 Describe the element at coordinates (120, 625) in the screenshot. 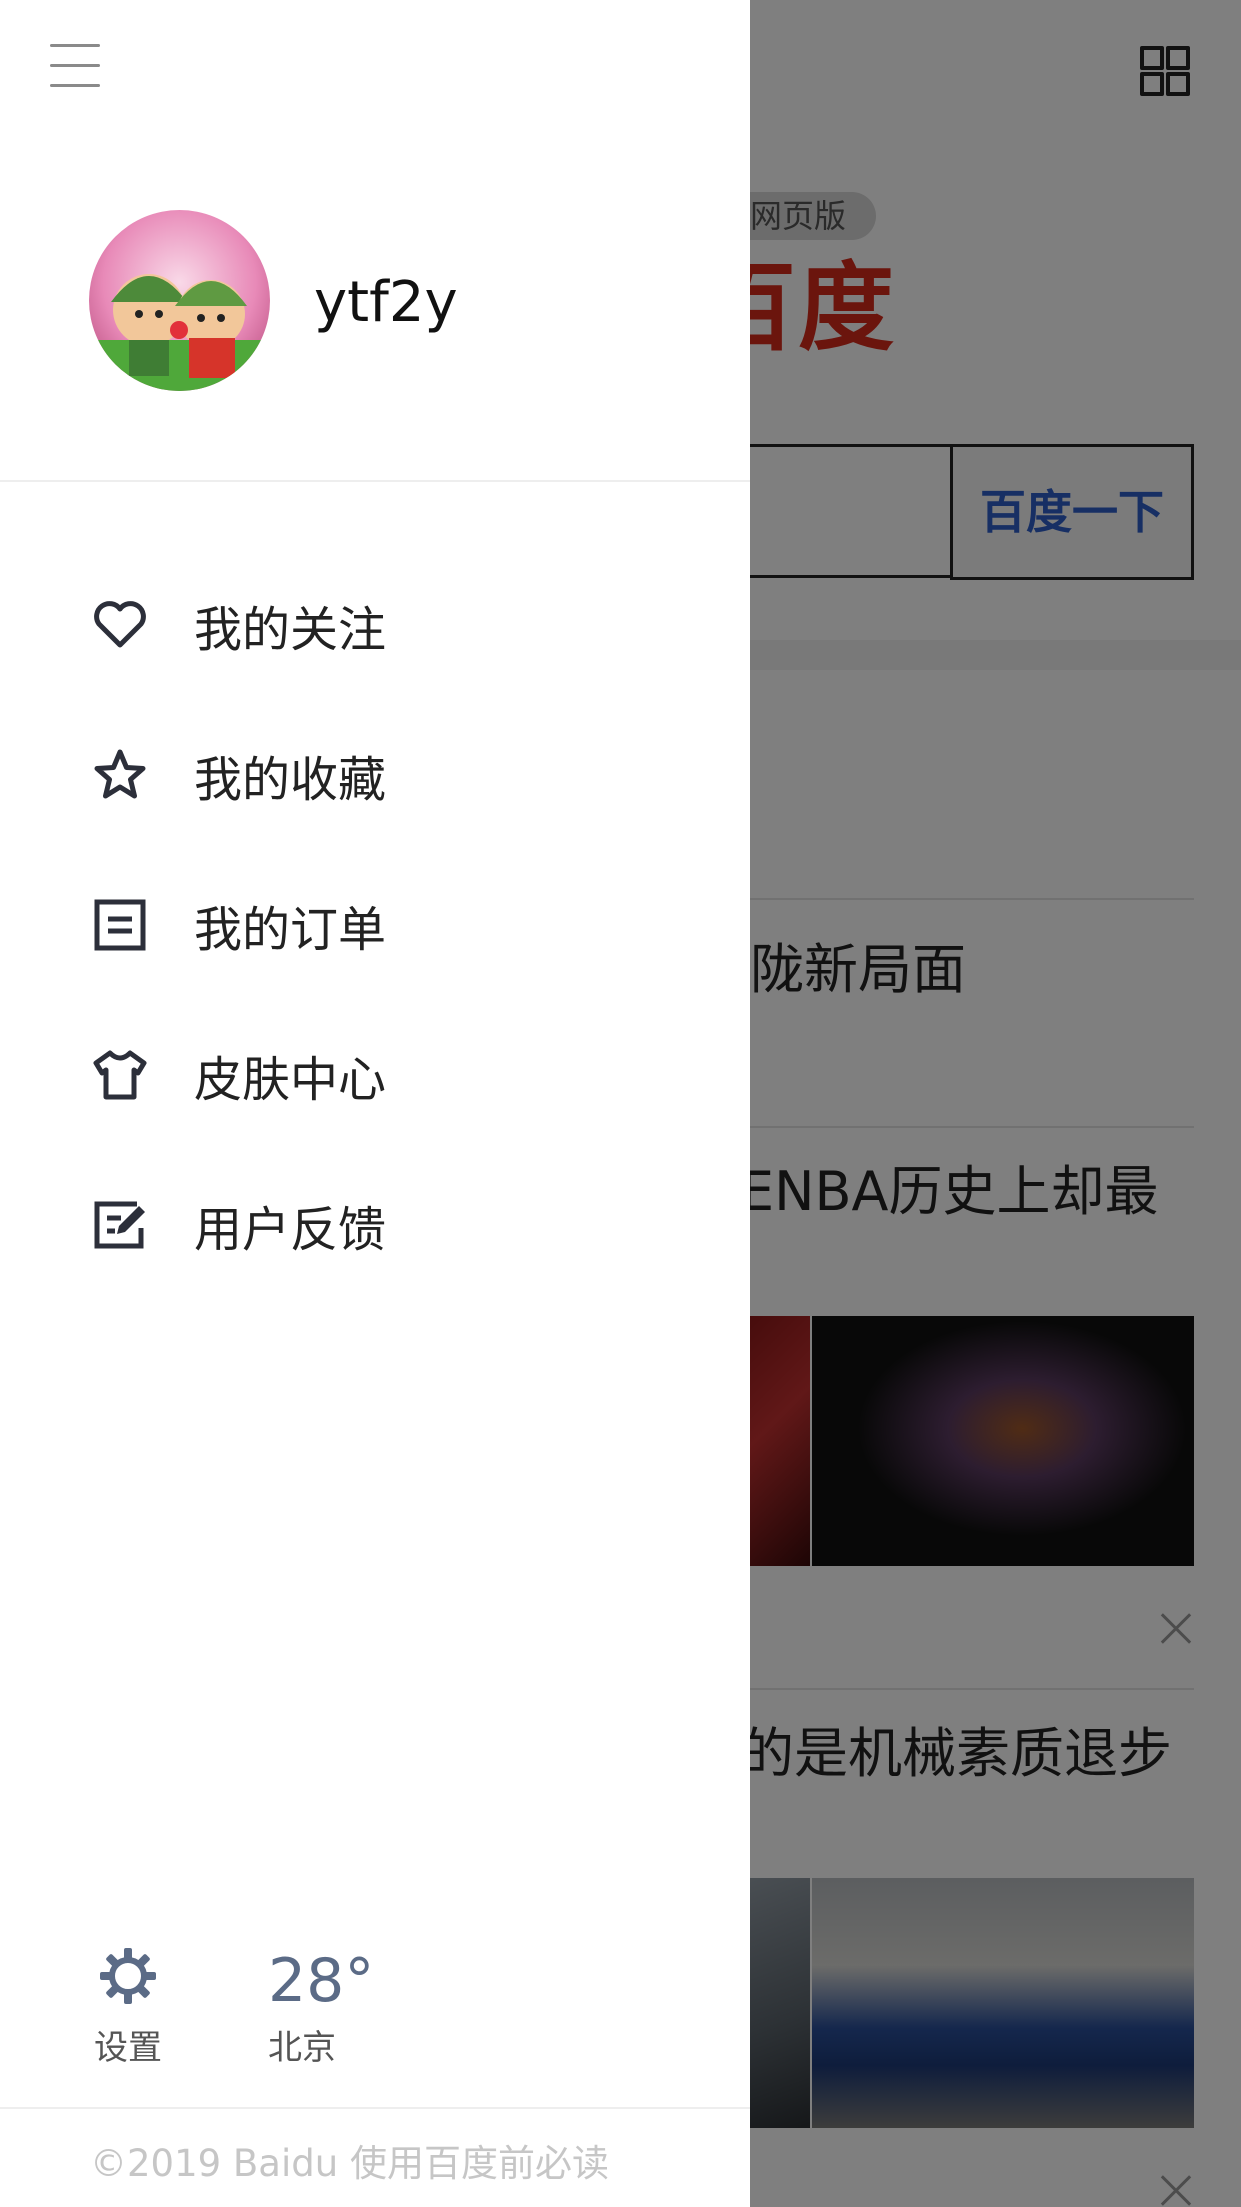

I see `heart-icon` at that location.